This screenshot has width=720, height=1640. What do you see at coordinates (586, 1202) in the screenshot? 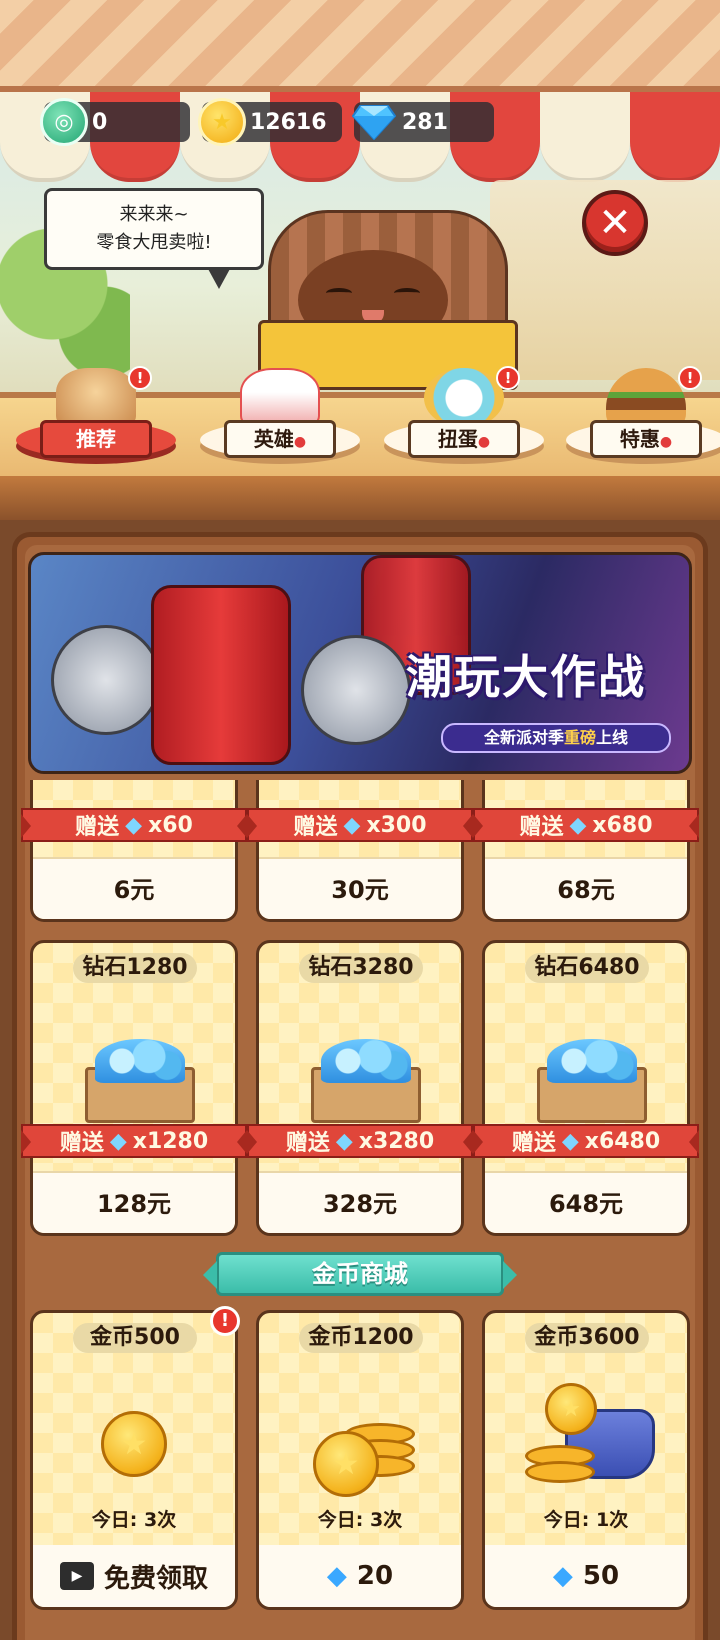
I see `product-price: 648元` at bounding box center [586, 1202].